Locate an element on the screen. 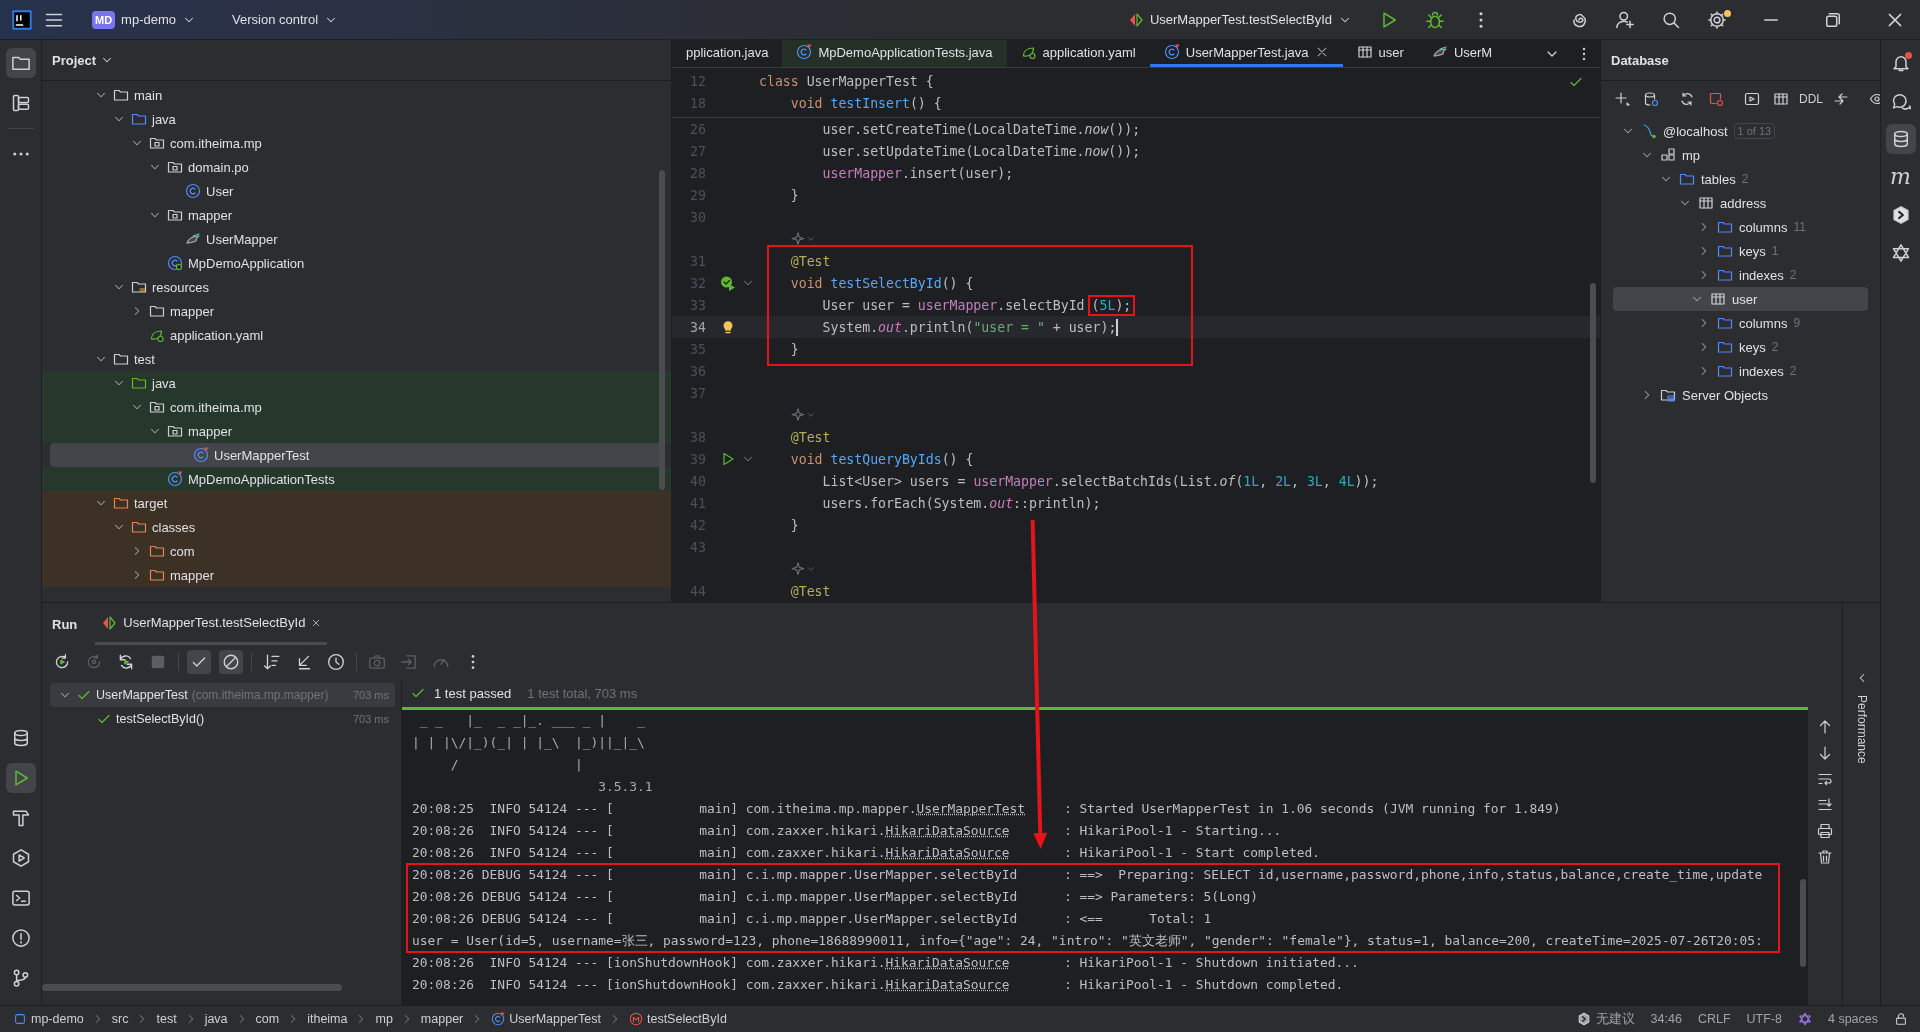  line-number: 34 is located at coordinates (697, 327).